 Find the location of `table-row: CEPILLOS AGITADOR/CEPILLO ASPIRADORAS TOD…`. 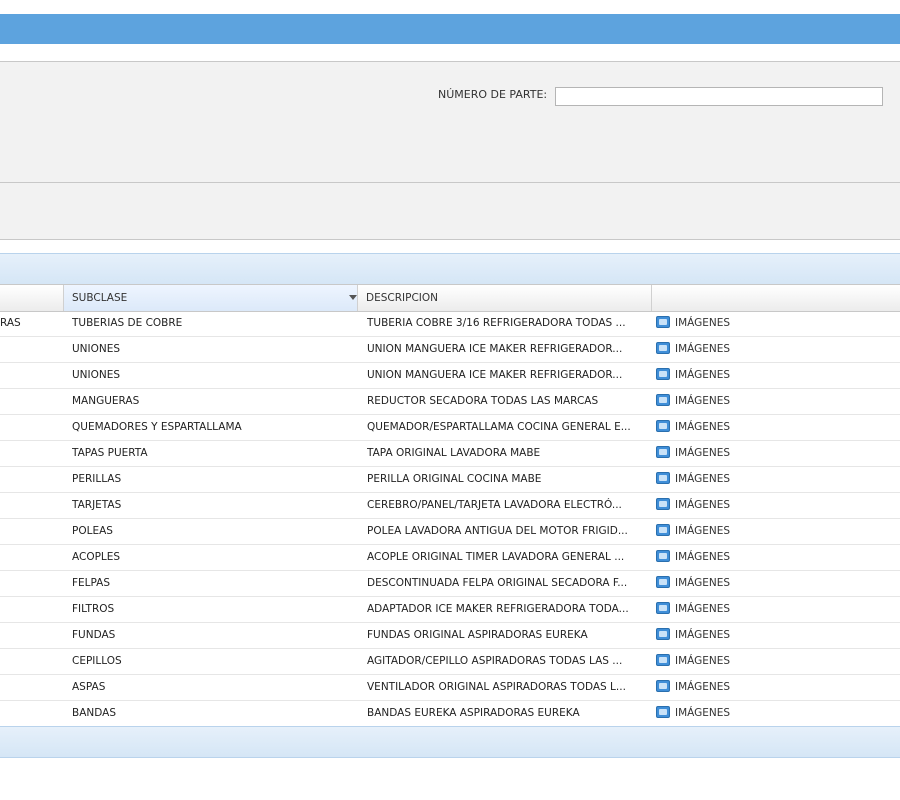

table-row: CEPILLOS AGITADOR/CEPILLO ASPIRADORAS TOD… is located at coordinates (450, 662).